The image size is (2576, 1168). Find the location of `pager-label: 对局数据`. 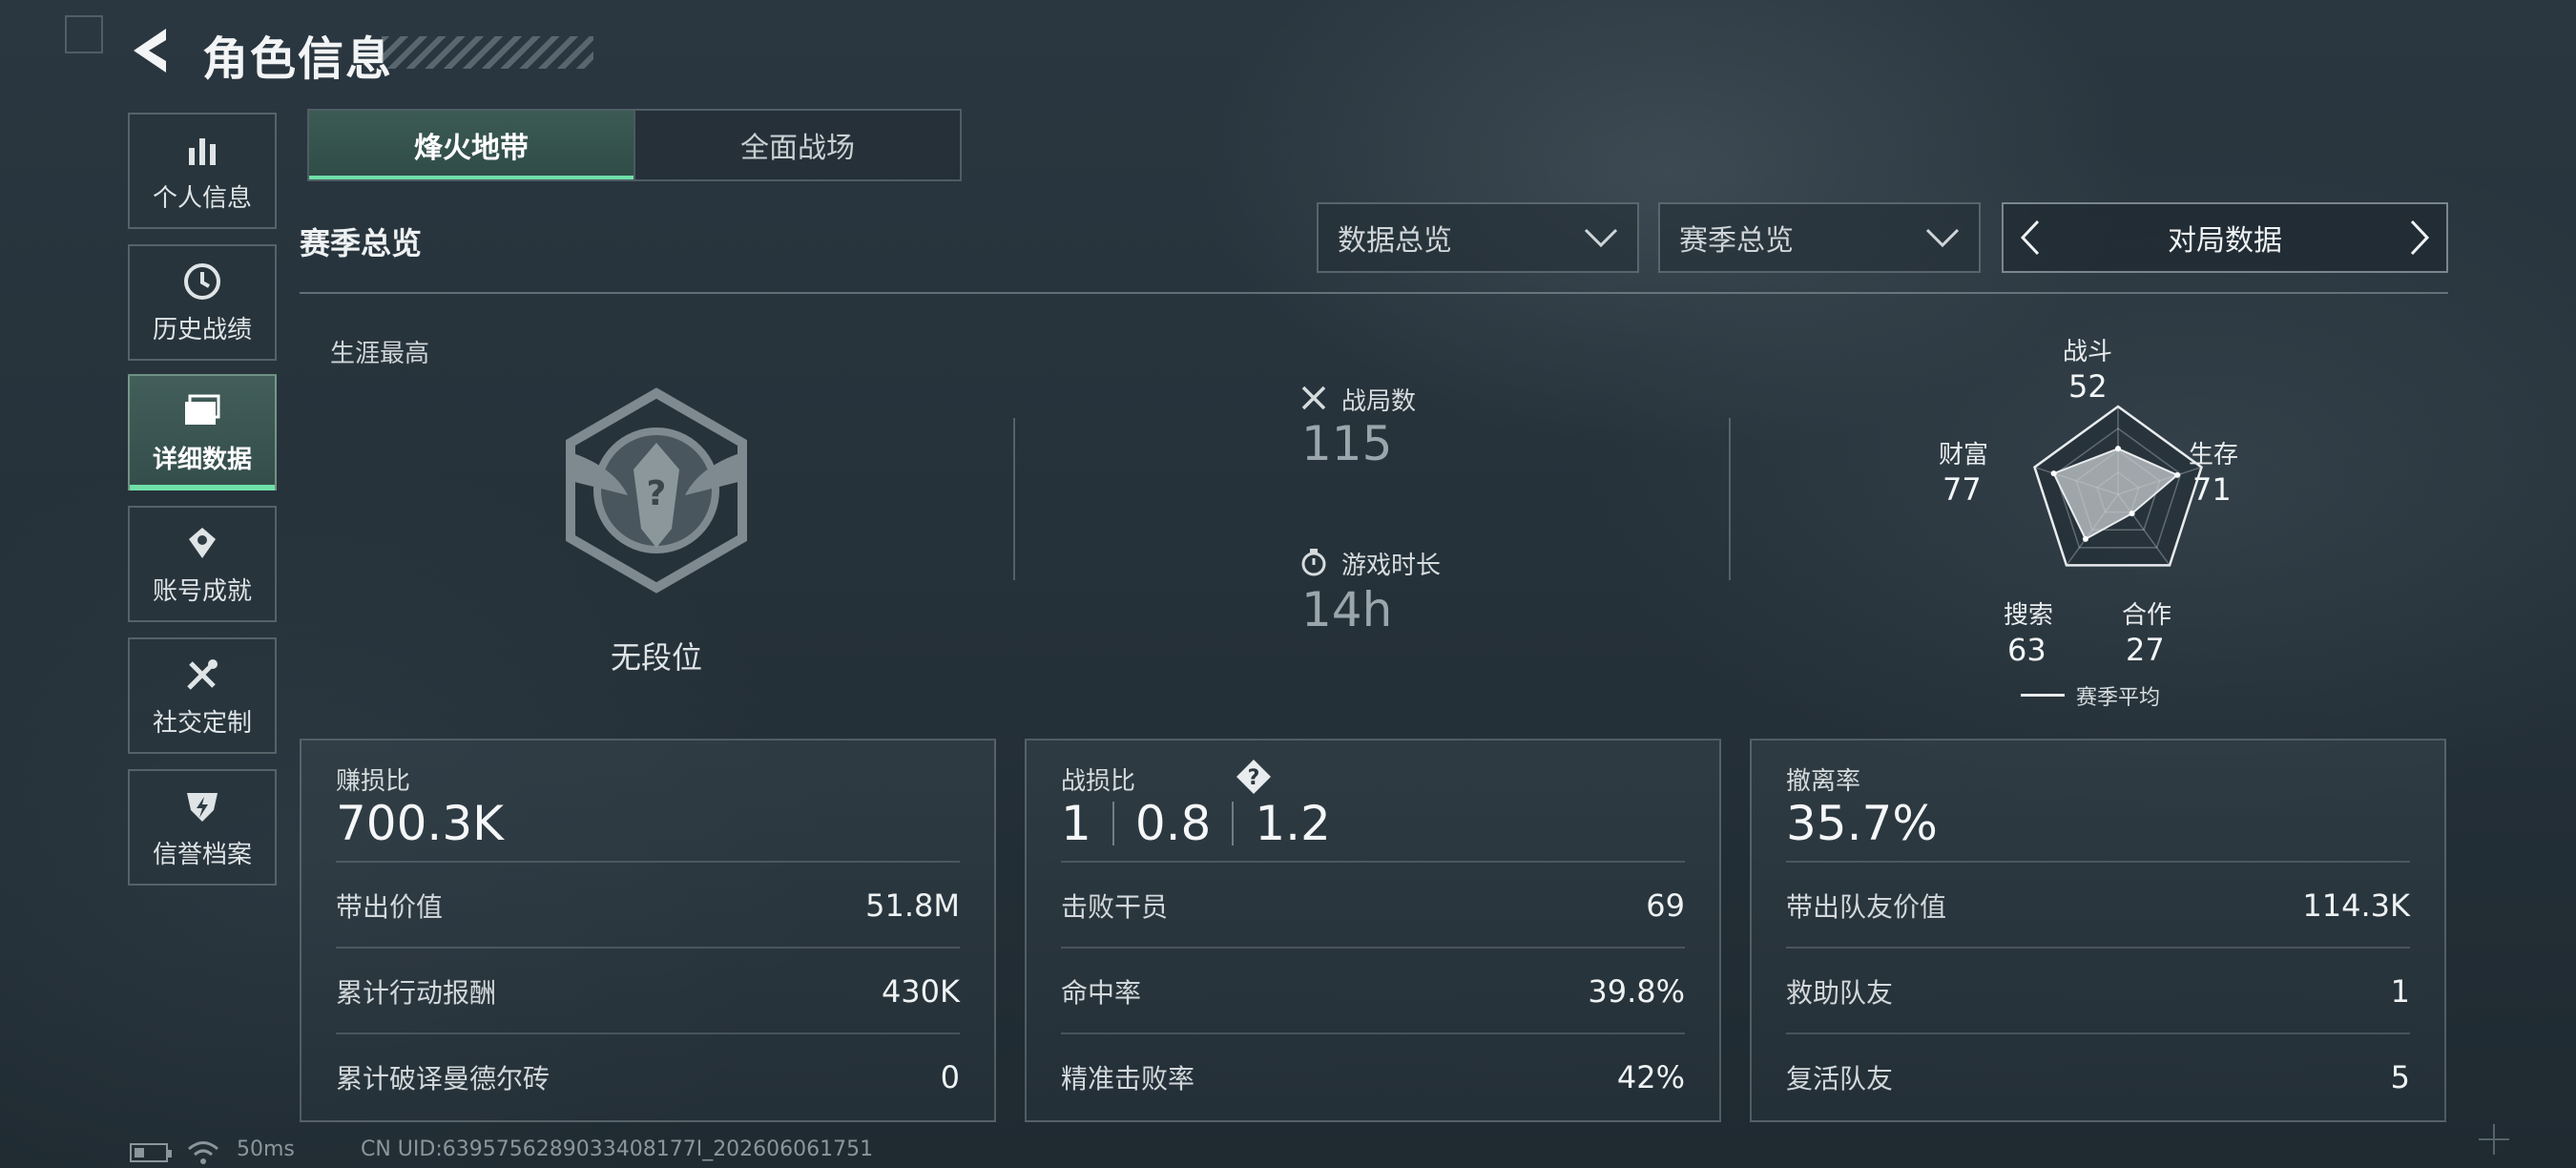

pager-label: 对局数据 is located at coordinates (2225, 241).